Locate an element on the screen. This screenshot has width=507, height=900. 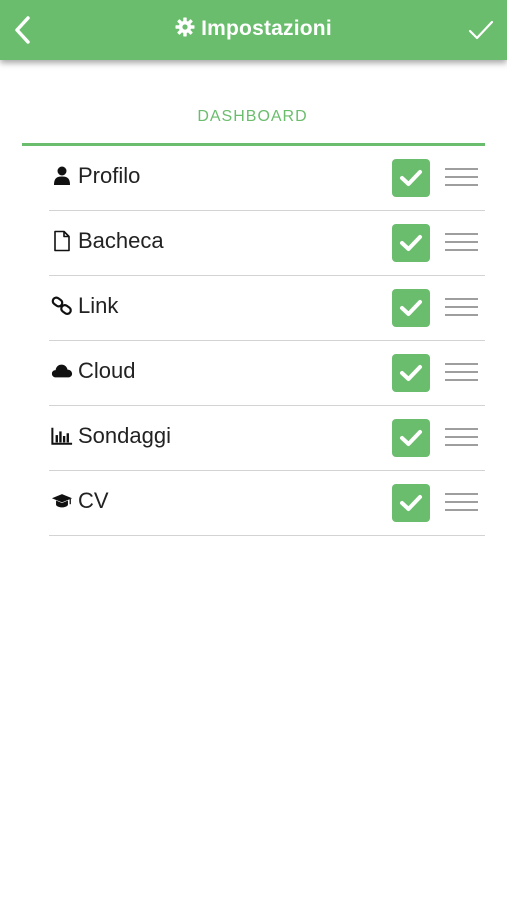
list-item-cv: CV is located at coordinates (267, 503).